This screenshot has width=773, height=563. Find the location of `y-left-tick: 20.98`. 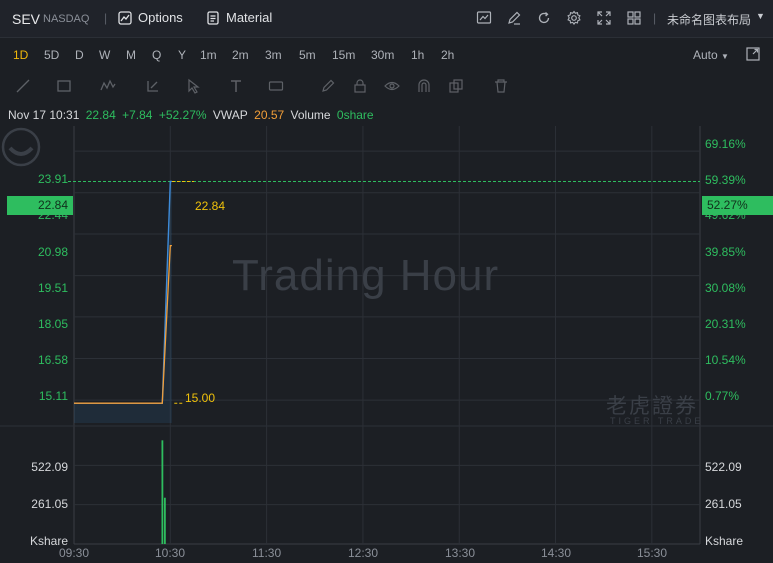

y-left-tick: 20.98 is located at coordinates (52, 252).